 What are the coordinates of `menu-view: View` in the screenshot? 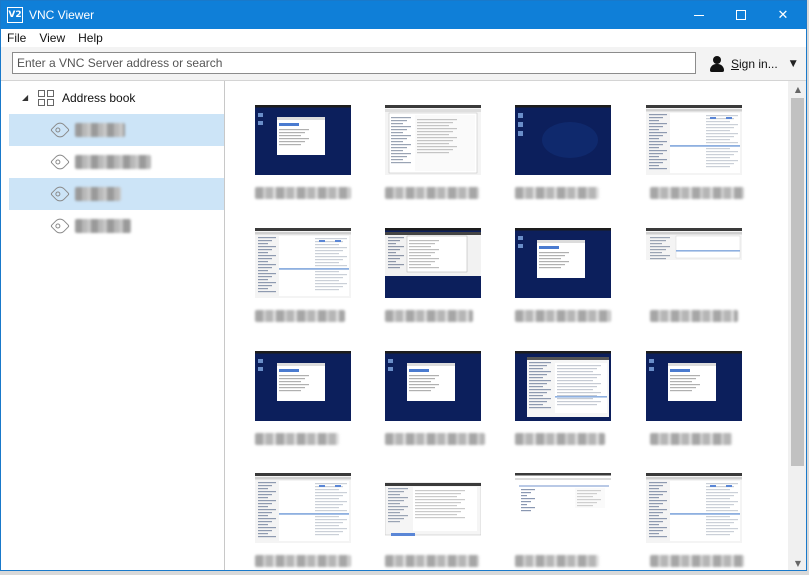 It's located at (52, 38).